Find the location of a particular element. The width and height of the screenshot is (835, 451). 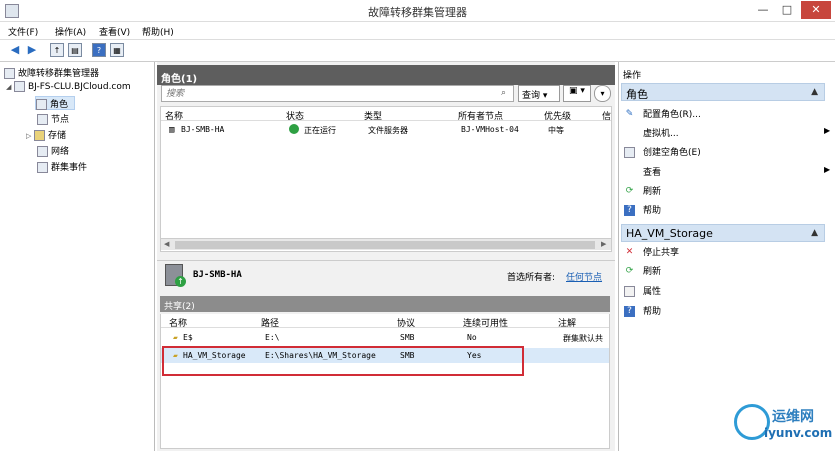

forward-arrow-icon: ▶ is located at coordinates (32, 50).